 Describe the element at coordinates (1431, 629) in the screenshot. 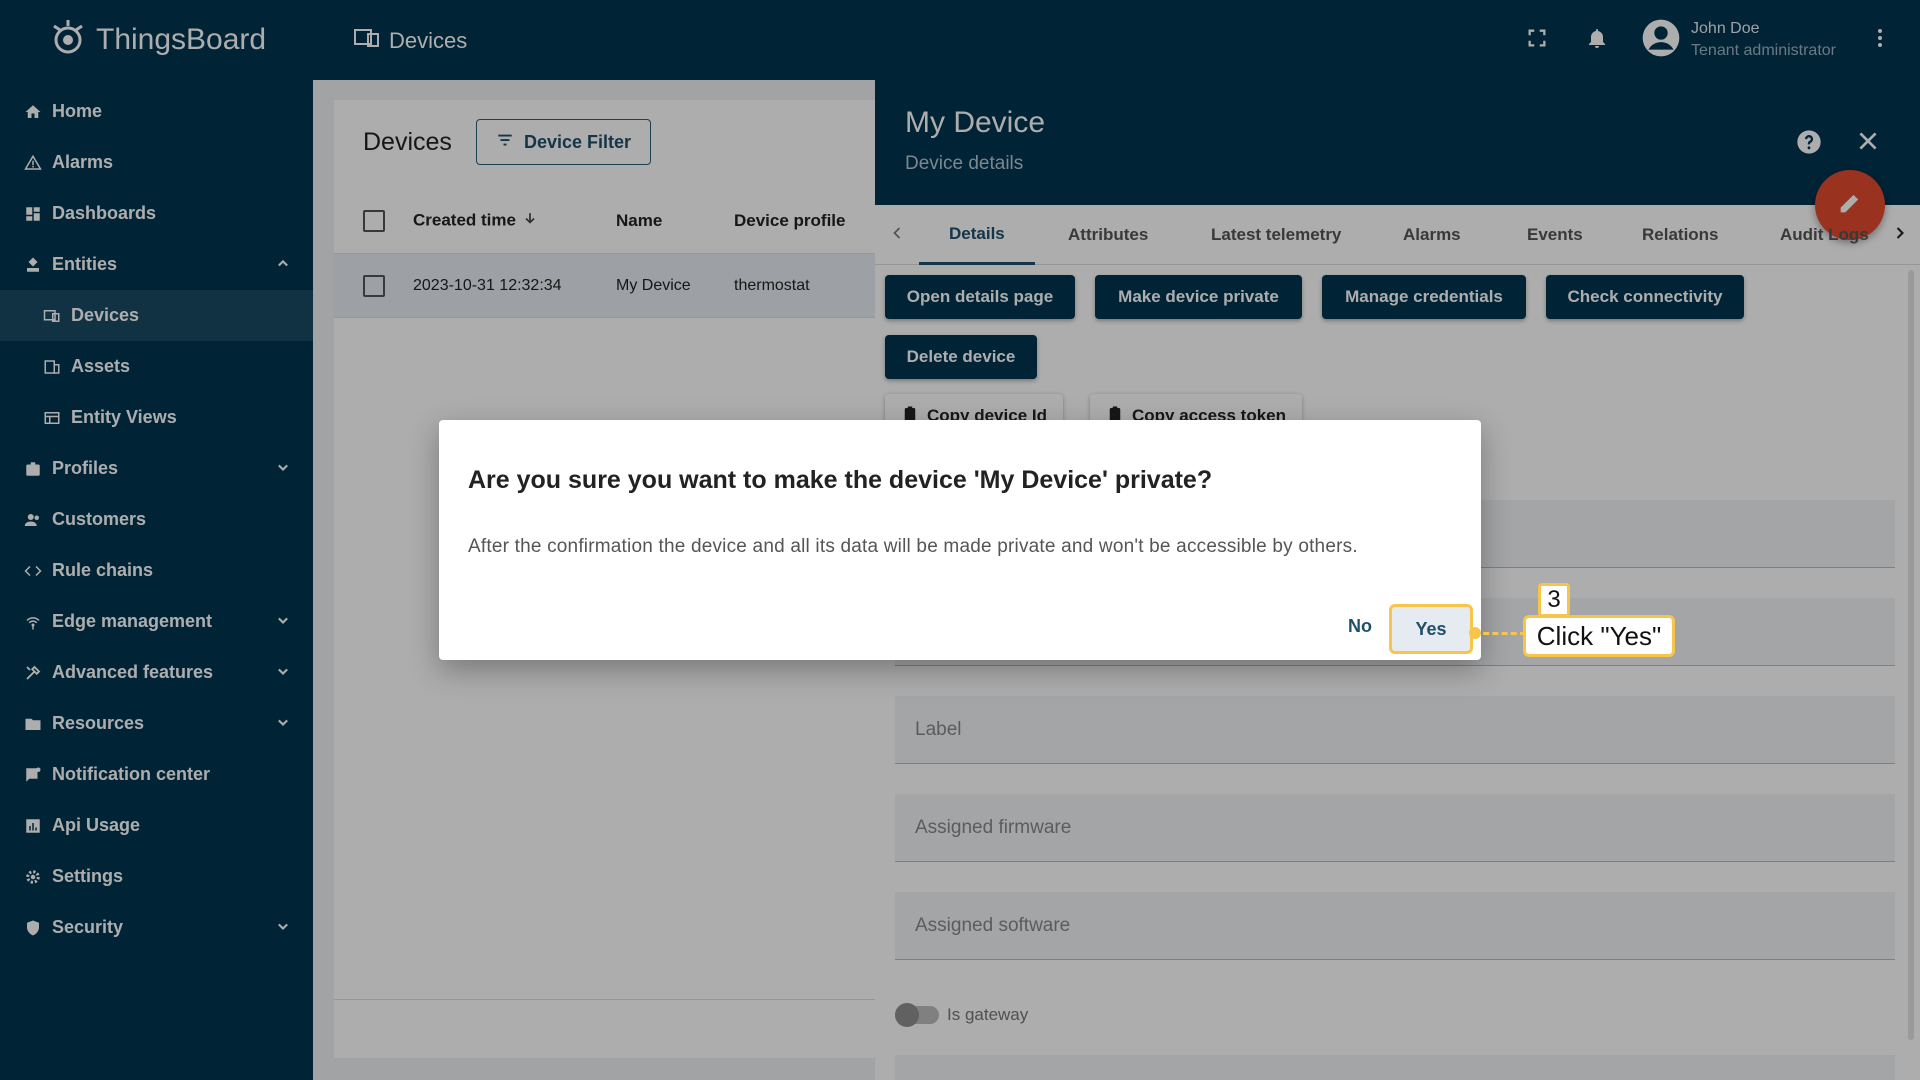

I see `yes-button: Yes` at that location.